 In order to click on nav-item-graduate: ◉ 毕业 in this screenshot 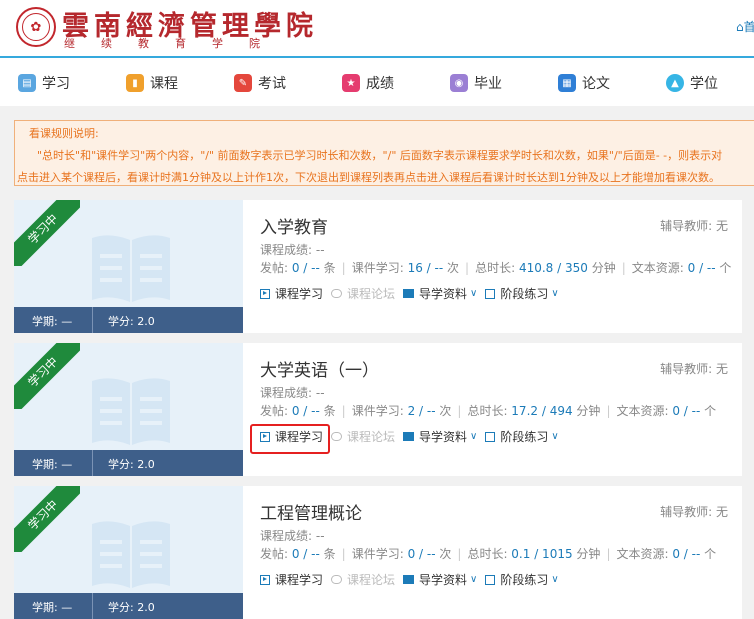, I will do `click(476, 83)`.